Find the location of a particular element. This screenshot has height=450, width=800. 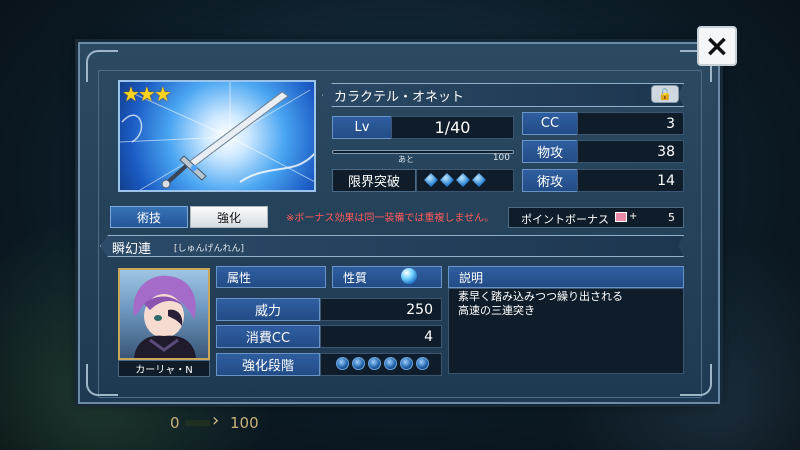

skill-reading: [しゅんげんれん] is located at coordinates (209, 249).